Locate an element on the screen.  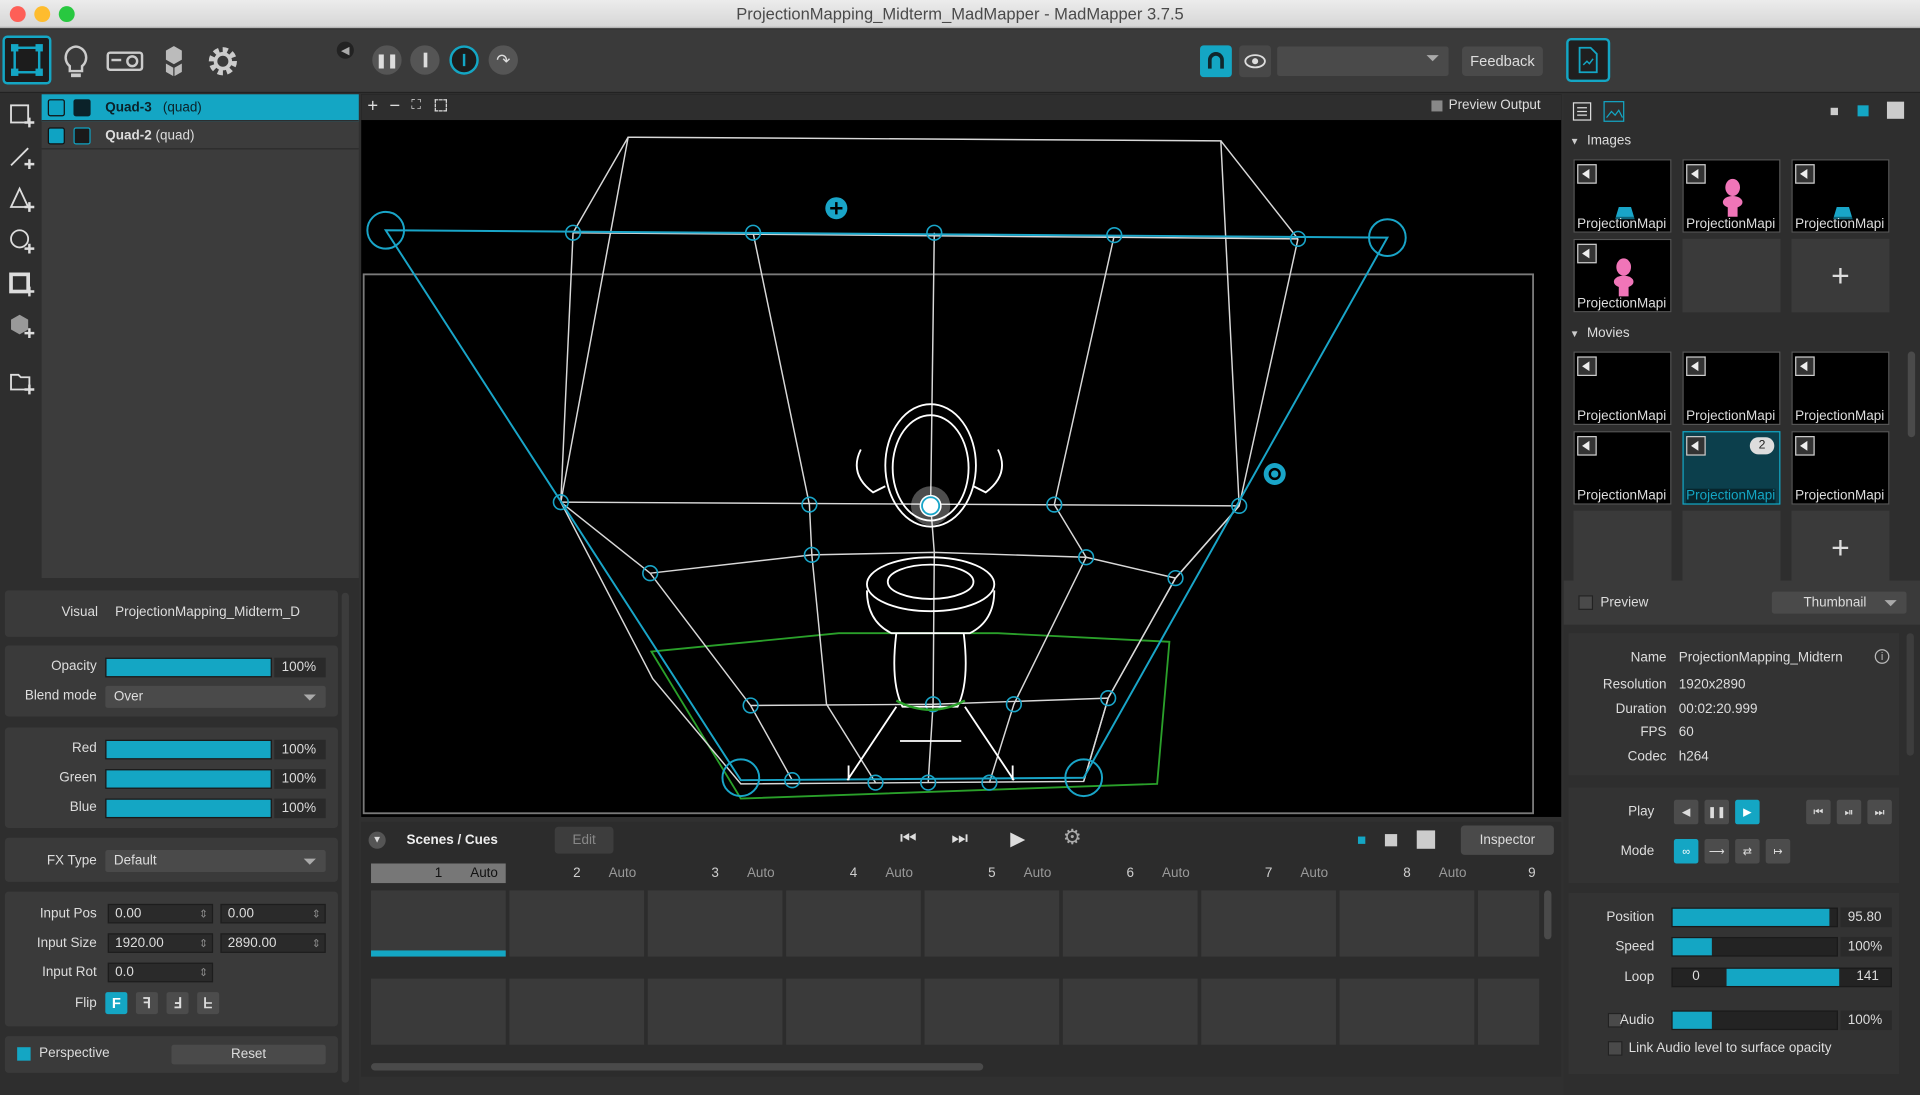
go-to-end-icon: ⏭ is located at coordinates (1879, 812).